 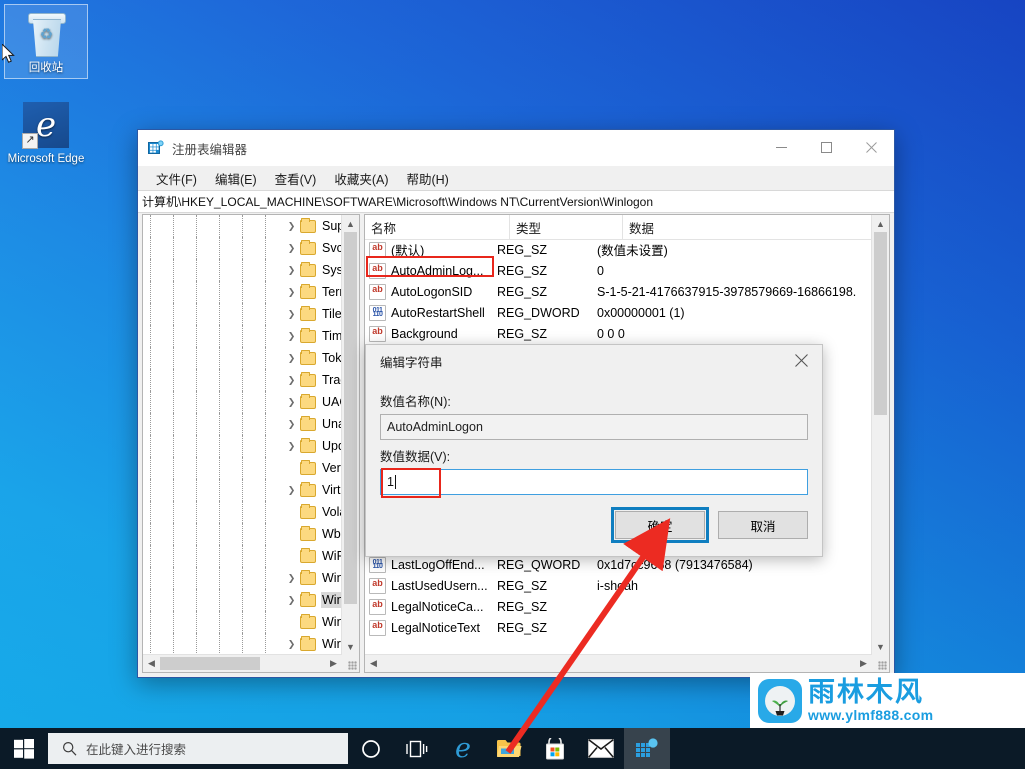 I want to click on mail-icon, so click(x=601, y=748).